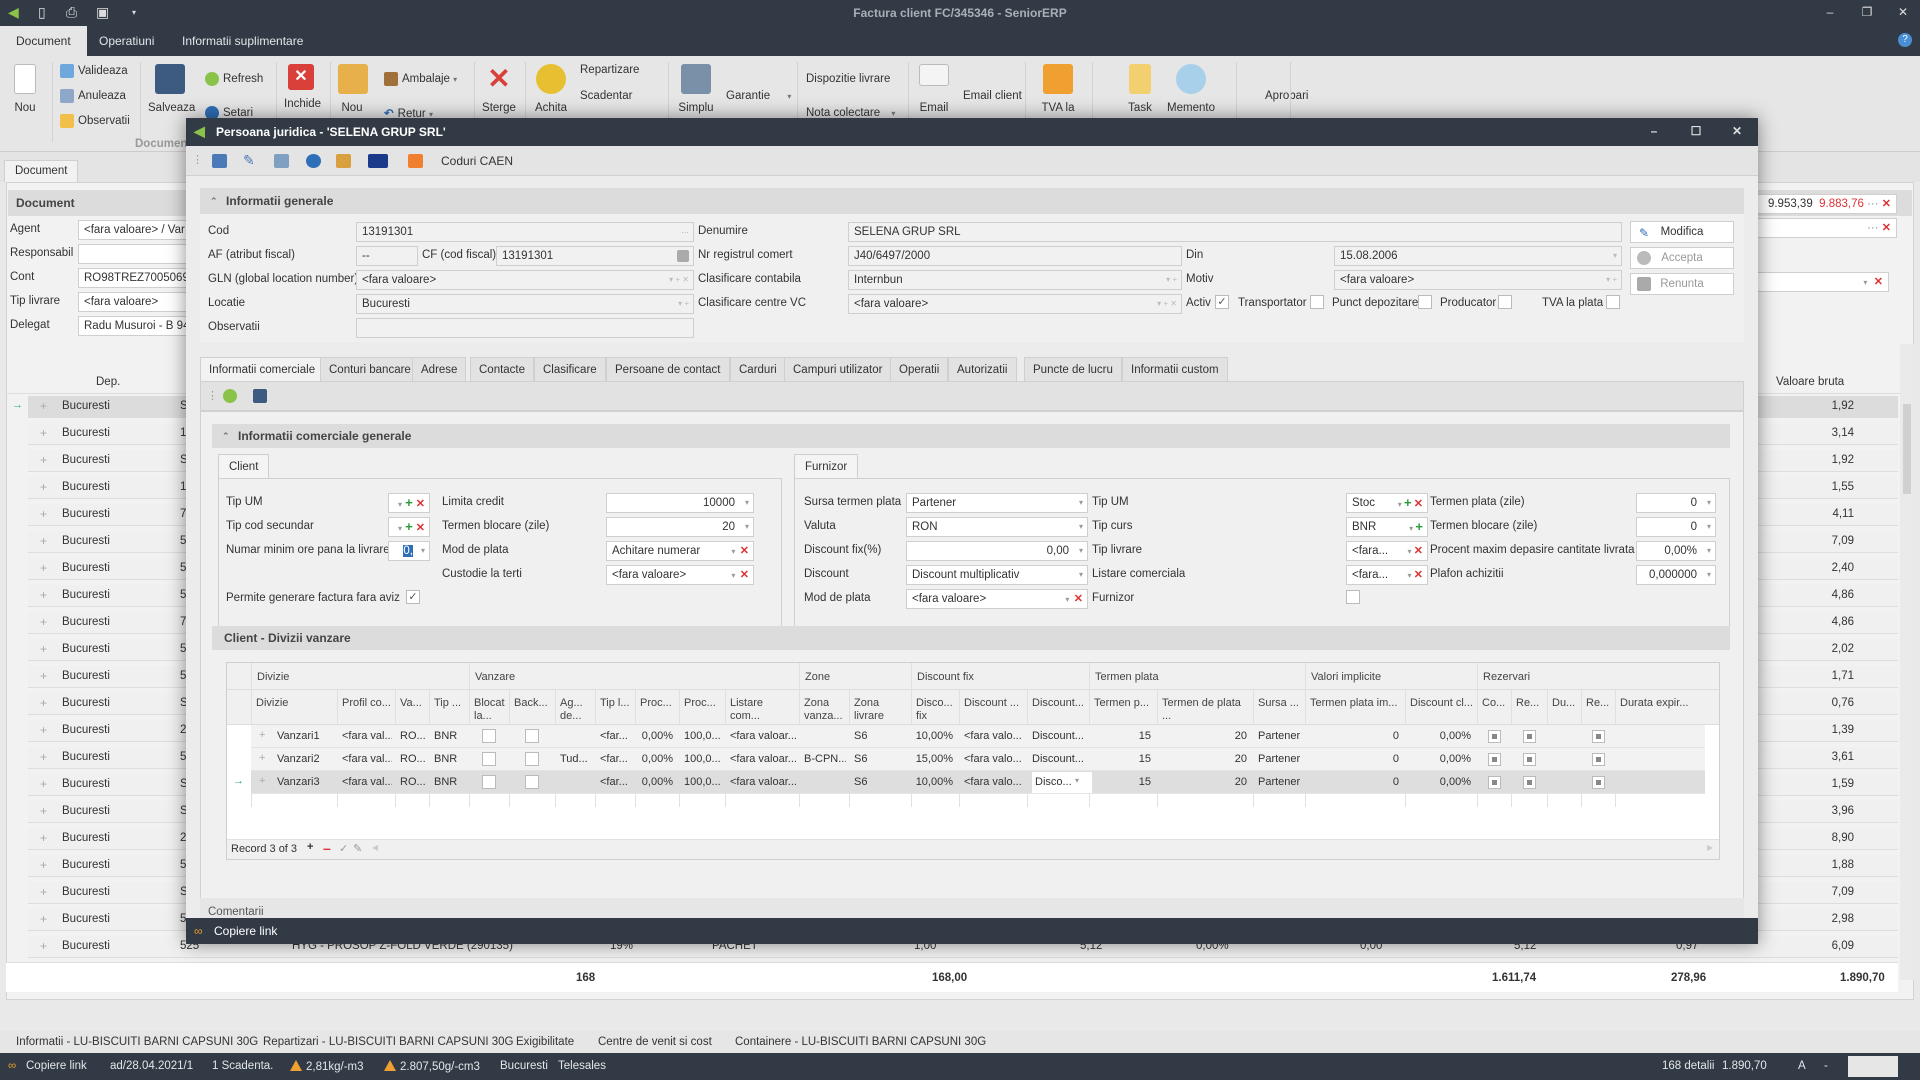 The width and height of the screenshot is (1920, 1080). I want to click on doc-extra-field: ··· ✕, so click(1827, 228).